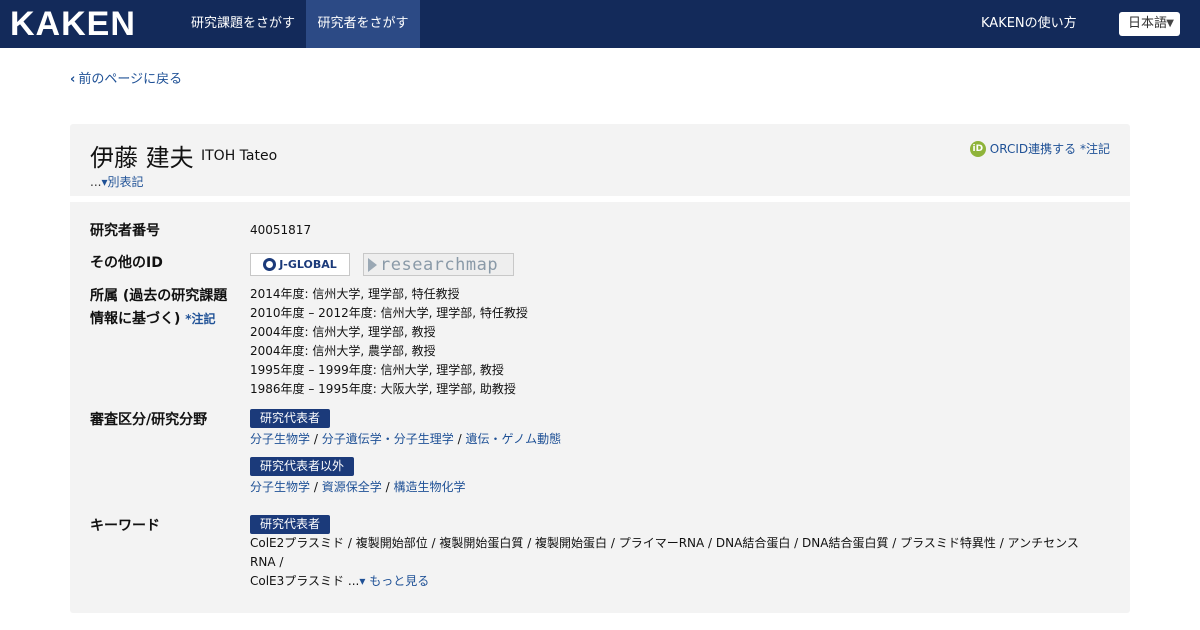 This screenshot has width=1200, height=630. What do you see at coordinates (352, 487) in the screenshot?
I see `research-field-link: 資源保全学` at bounding box center [352, 487].